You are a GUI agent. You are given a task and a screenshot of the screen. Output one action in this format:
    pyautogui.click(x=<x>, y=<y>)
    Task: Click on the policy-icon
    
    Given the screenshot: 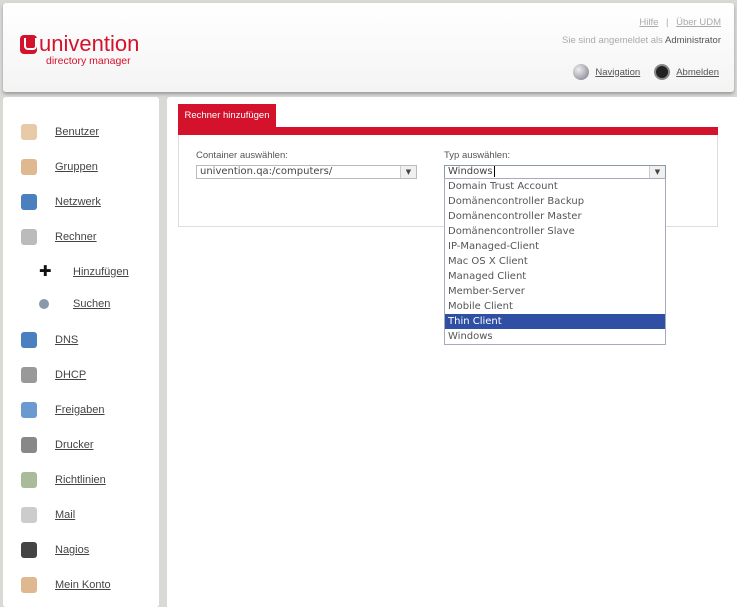 What is the action you would take?
    pyautogui.click(x=29, y=480)
    